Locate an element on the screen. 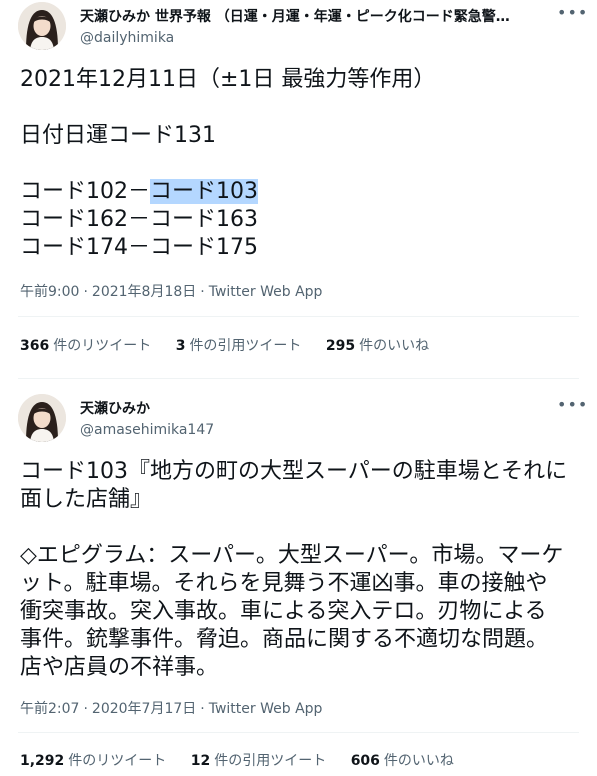 This screenshot has width=597, height=776. retweets-stat: 366 件のリツイート is located at coordinates (85, 346).